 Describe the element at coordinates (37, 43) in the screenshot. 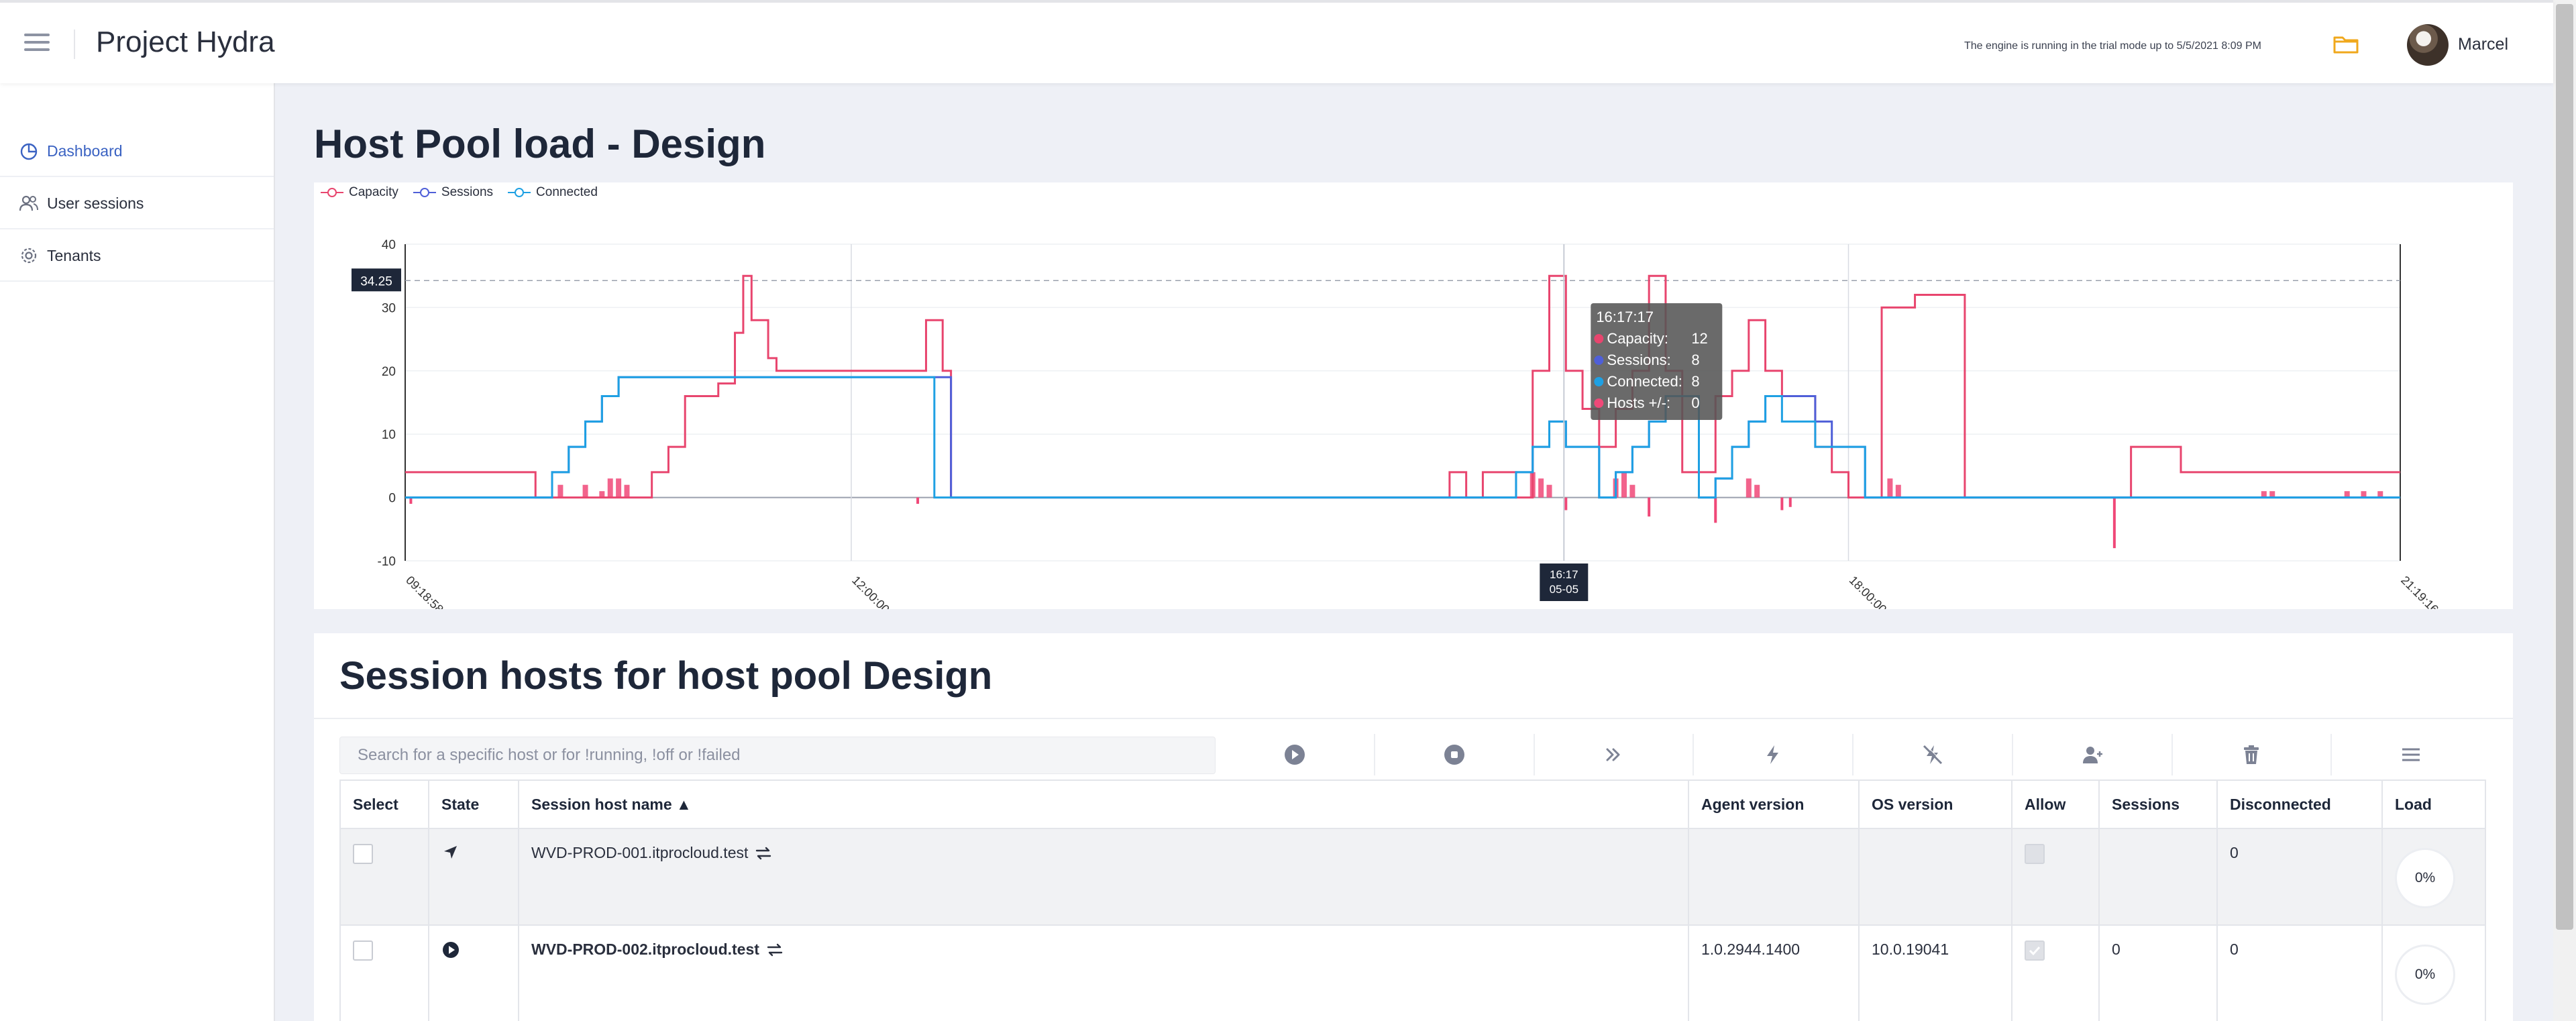

I see `hamburger-menu-icon` at that location.